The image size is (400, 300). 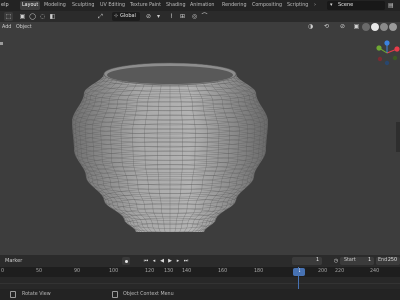 What do you see at coordinates (315, 5) in the screenshot?
I see `more-tabs-chevron-icon: ›` at bounding box center [315, 5].